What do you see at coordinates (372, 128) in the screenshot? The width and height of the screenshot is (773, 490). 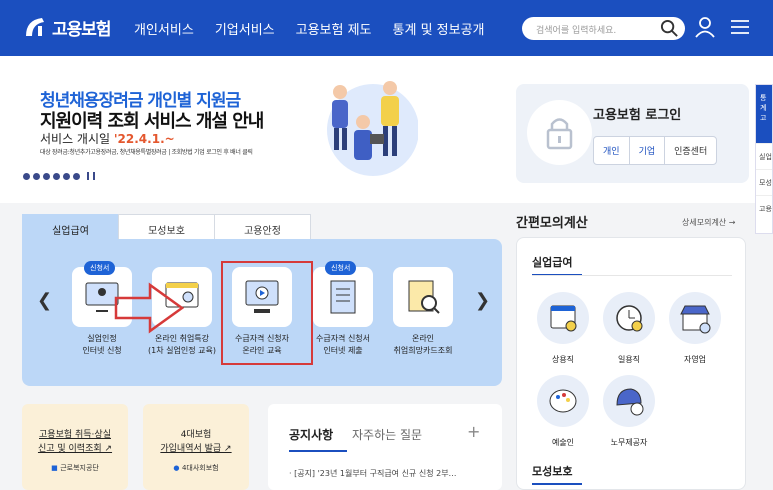 I see `banner-illustration` at bounding box center [372, 128].